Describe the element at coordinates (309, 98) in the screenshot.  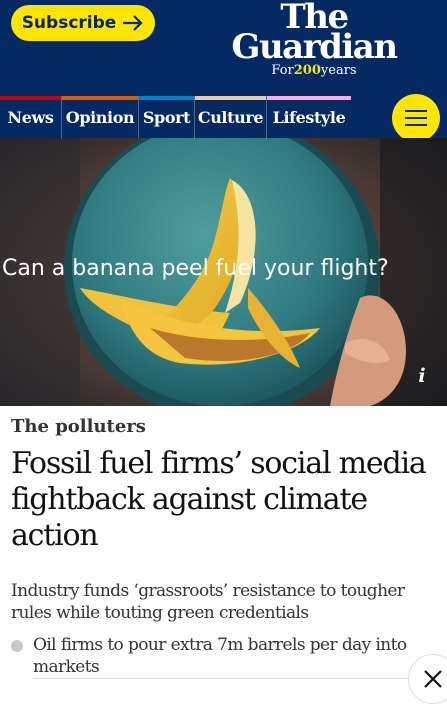
I see `nav-indicator-lifestyle` at that location.